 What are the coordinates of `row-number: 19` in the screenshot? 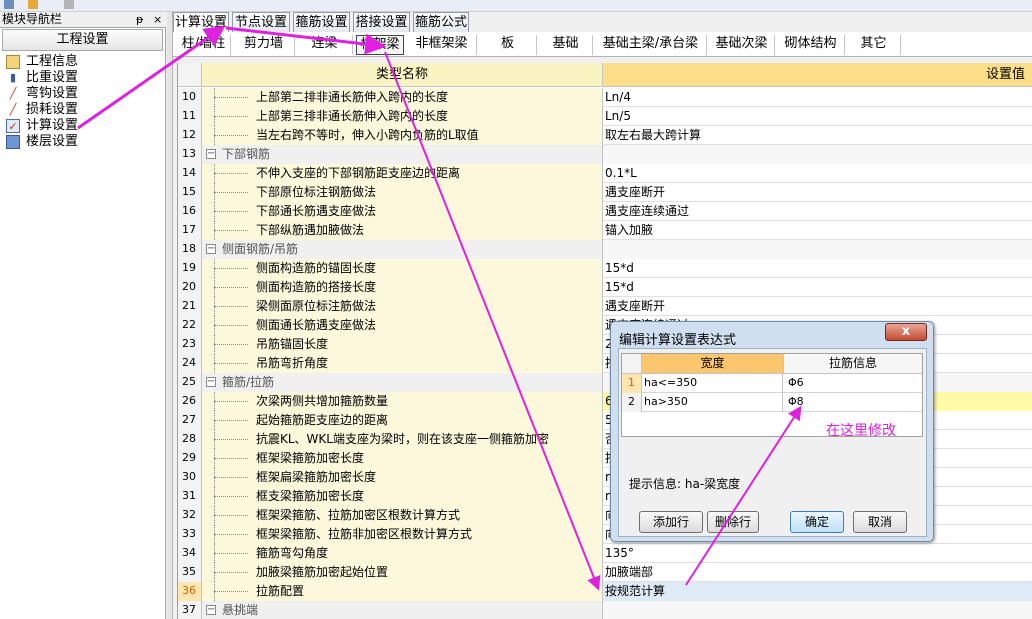 It's located at (190, 268).